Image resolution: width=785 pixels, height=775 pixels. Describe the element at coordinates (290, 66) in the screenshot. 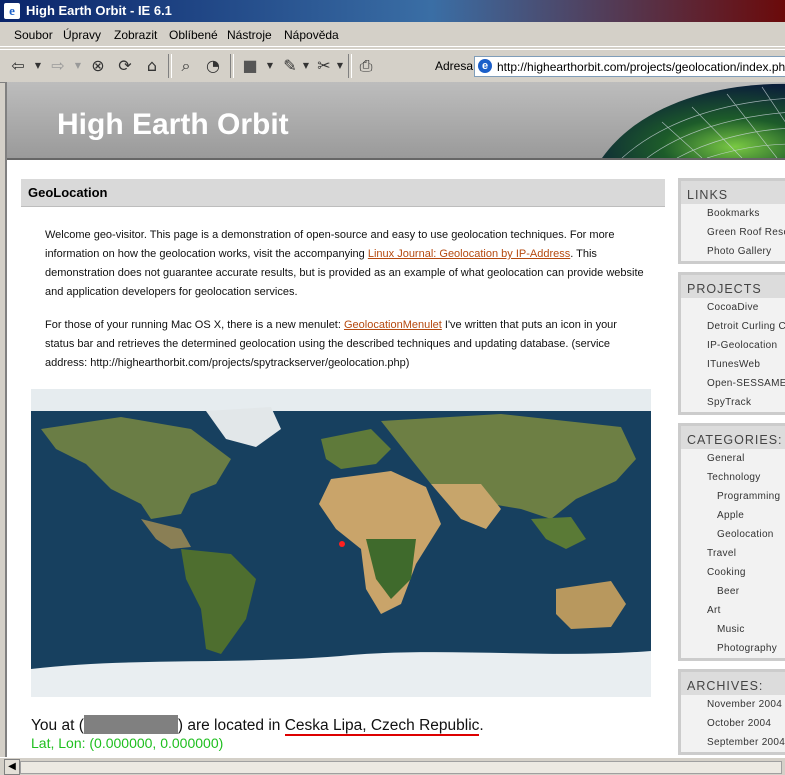

I see `translate-icon: ✎` at that location.